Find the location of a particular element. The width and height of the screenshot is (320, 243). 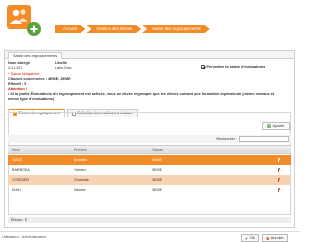

cell-nom: ISAH is located at coordinates (16, 190).